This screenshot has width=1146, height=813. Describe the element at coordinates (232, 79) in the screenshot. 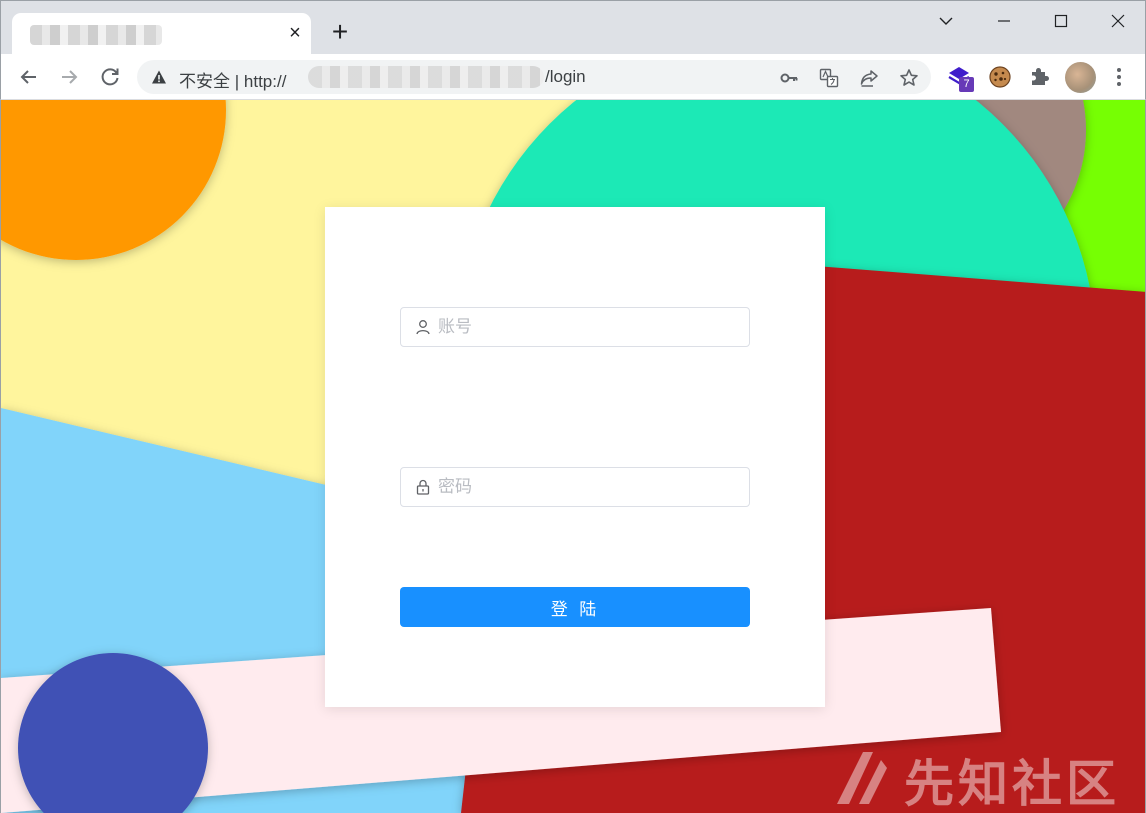

I see `url-text: 不安全 | http://` at that location.